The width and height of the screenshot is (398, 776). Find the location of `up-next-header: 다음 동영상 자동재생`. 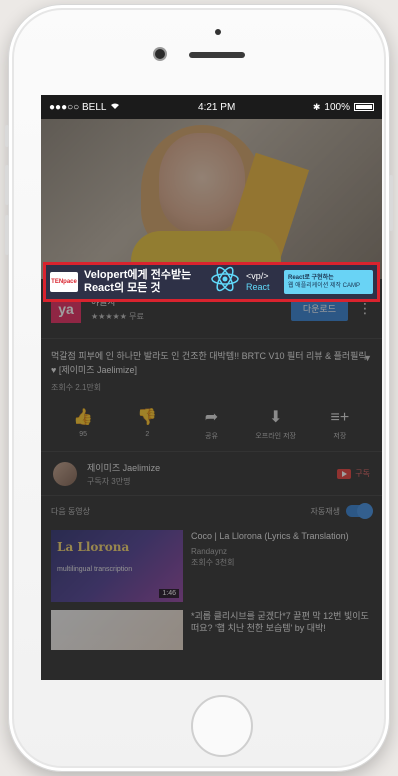

up-next-header: 다음 동영상 자동재생 is located at coordinates (211, 511).